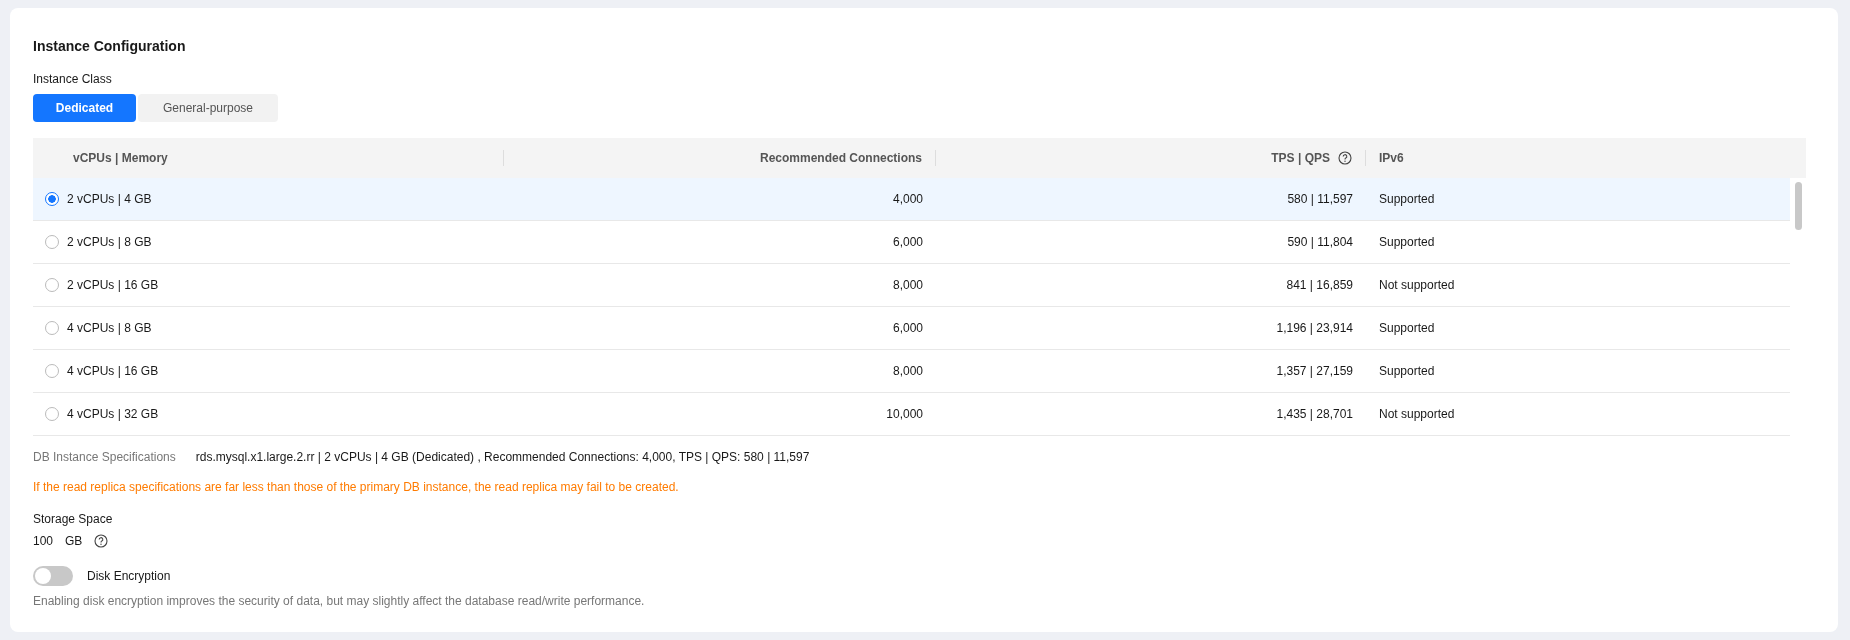  I want to click on table-cell: 4 vCPUs | 8 GB, so click(109, 328).